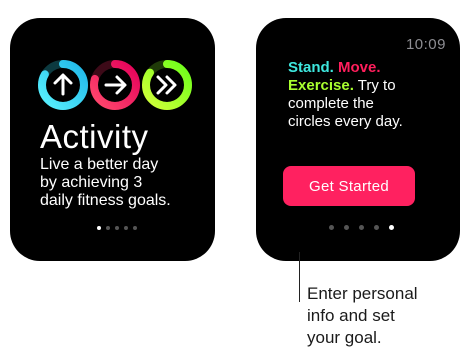 Image resolution: width=469 pixels, height=353 pixels. I want to click on word-move: Move., so click(359, 67).